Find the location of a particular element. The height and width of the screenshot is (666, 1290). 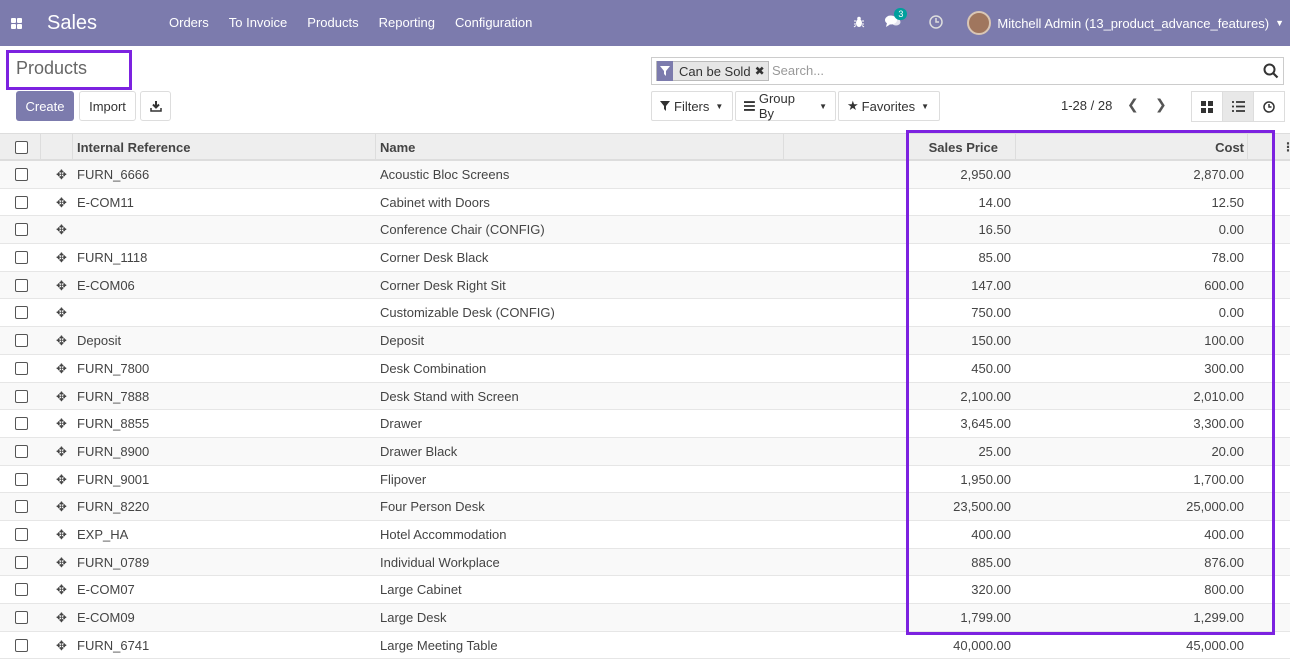

menu-orders: Orders is located at coordinates (189, 23).